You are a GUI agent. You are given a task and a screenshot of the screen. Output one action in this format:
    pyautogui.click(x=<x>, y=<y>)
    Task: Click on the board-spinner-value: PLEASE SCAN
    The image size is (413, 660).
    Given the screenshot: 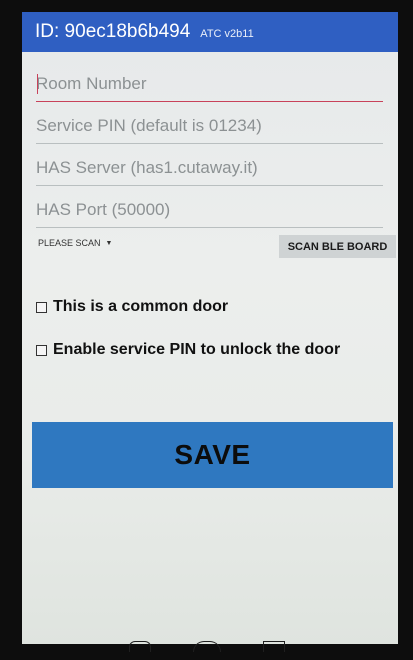 What is the action you would take?
    pyautogui.click(x=69, y=243)
    